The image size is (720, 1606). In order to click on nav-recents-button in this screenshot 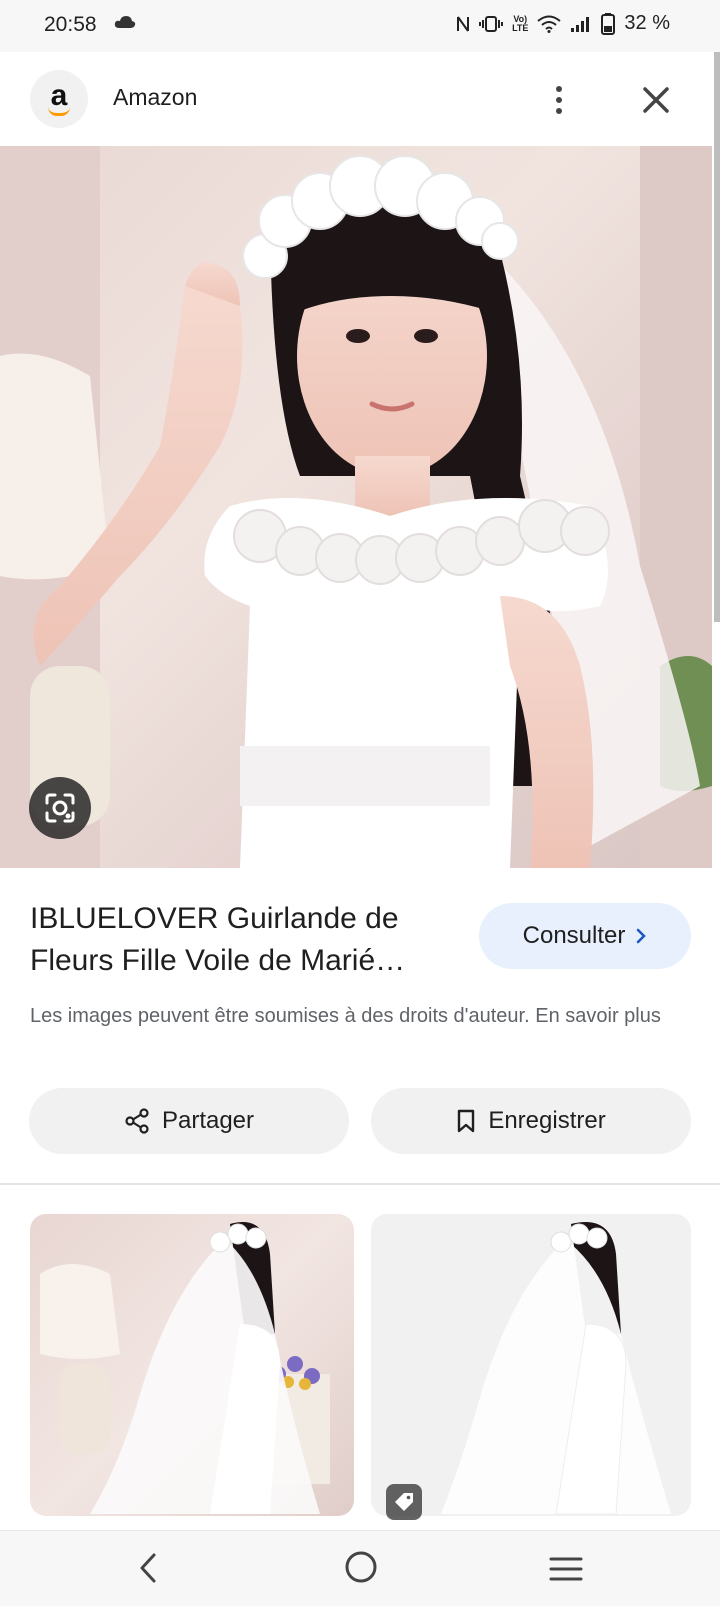, I will do `click(566, 1571)`.